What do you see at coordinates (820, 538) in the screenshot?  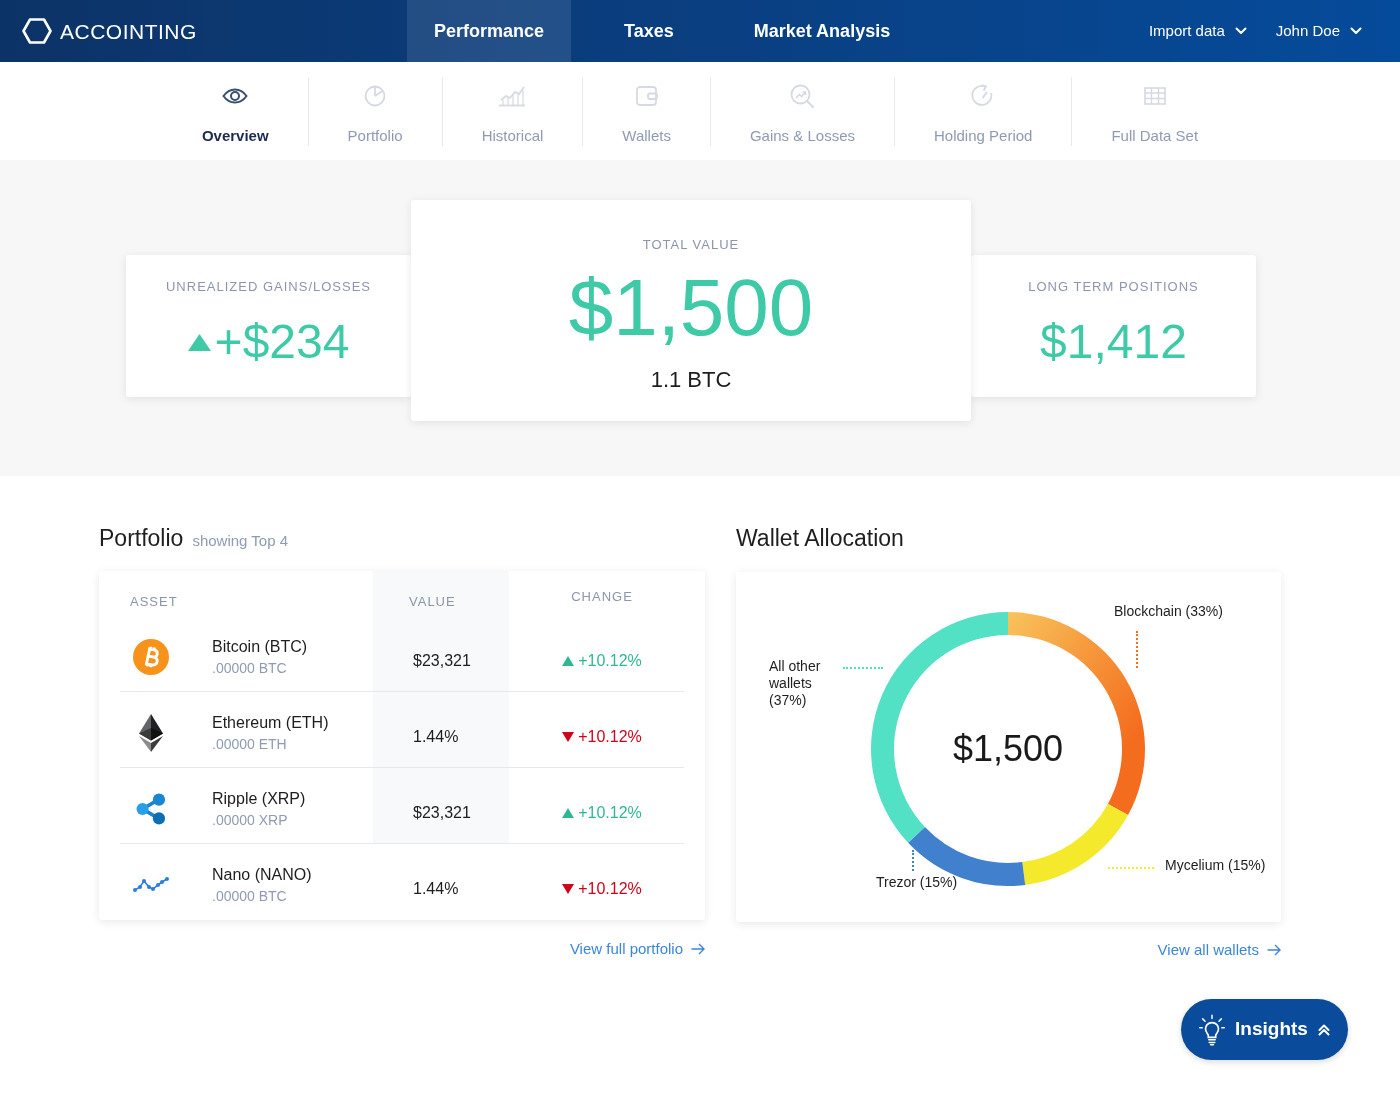 I see `section-title: Wallet Allocation` at bounding box center [820, 538].